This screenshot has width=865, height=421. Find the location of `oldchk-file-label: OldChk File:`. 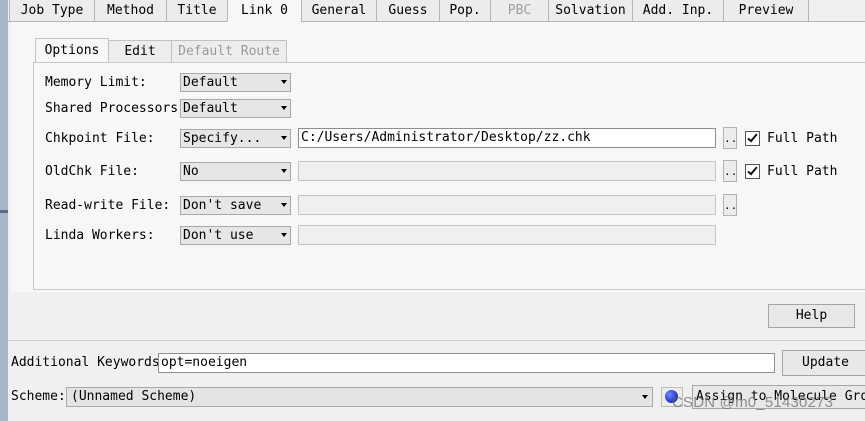

oldchk-file-label: OldChk File: is located at coordinates (92, 171).